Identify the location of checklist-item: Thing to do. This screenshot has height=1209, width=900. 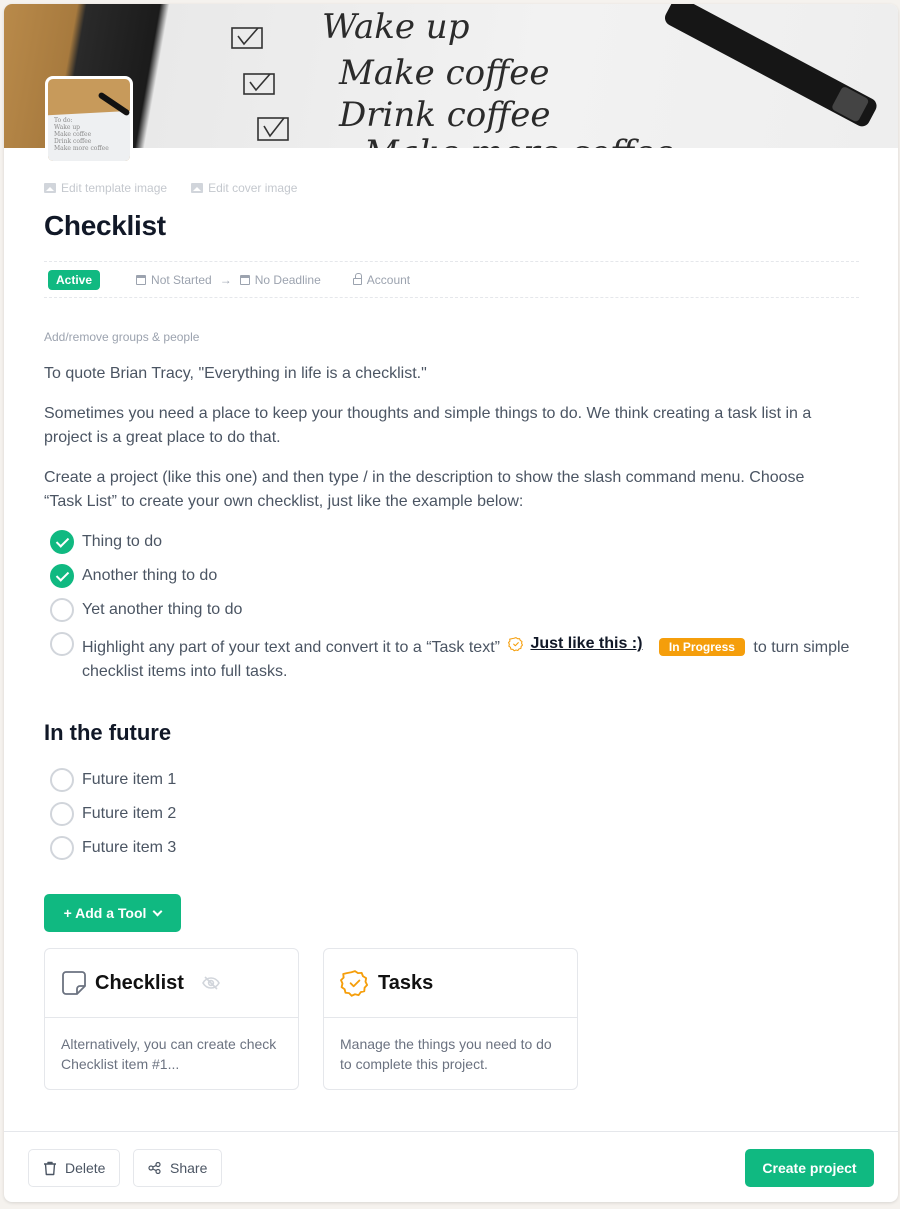
(460, 542).